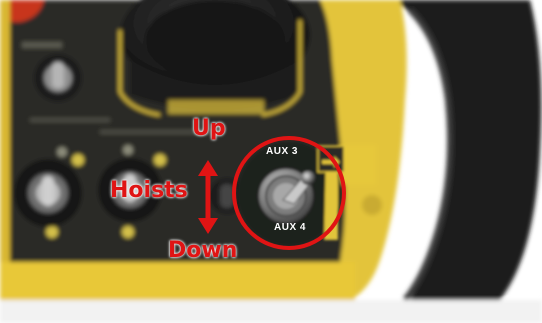  I want to click on down-label: Down, so click(203, 250).